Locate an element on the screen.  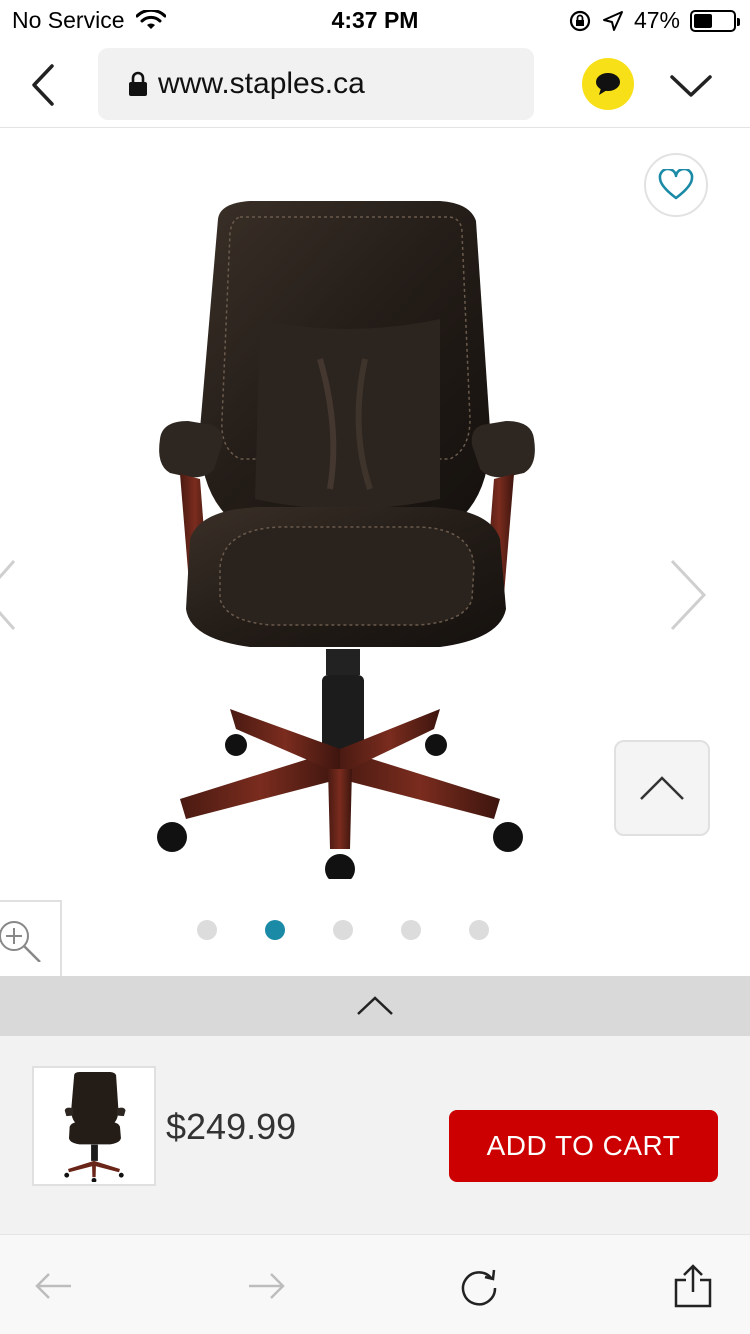
url-text: www.staples.ca is located at coordinates (261, 83).